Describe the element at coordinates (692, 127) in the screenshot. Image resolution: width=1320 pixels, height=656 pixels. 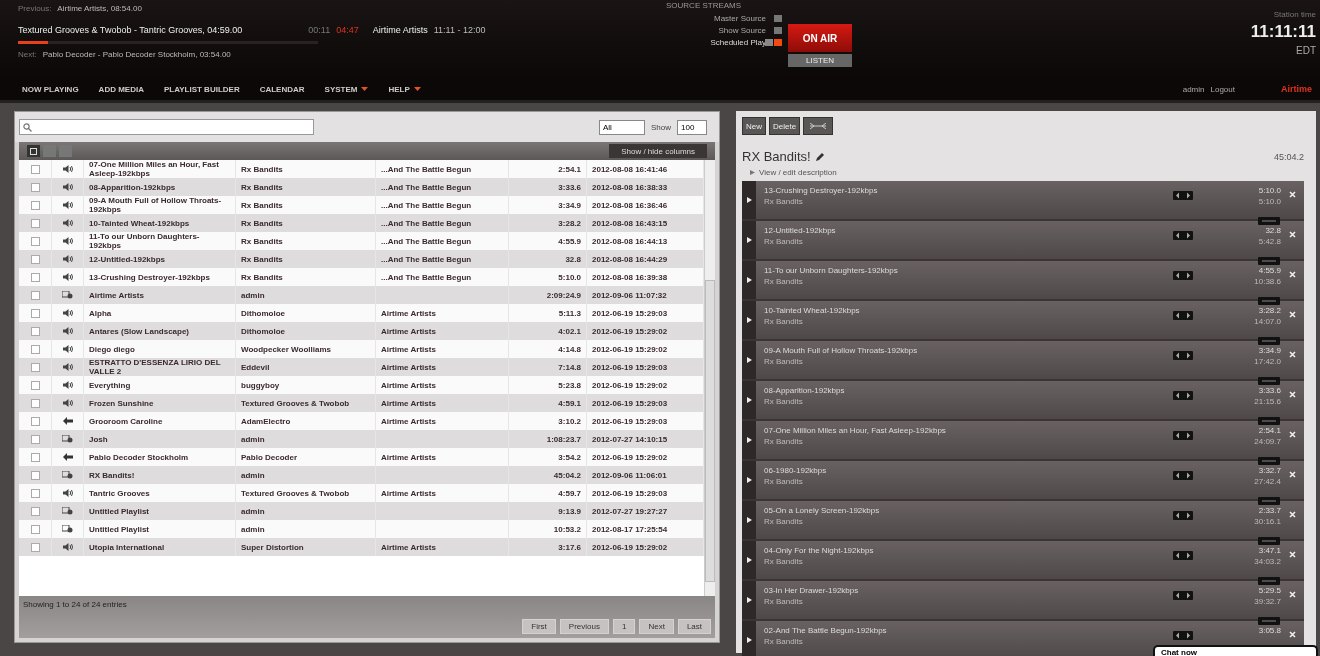
I see `page-size-select: 100` at that location.